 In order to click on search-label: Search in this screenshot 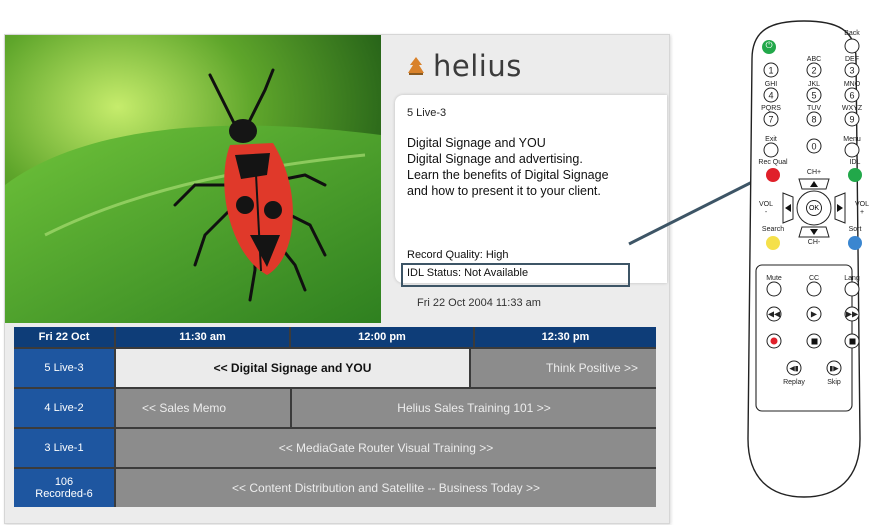, I will do `click(773, 229)`.